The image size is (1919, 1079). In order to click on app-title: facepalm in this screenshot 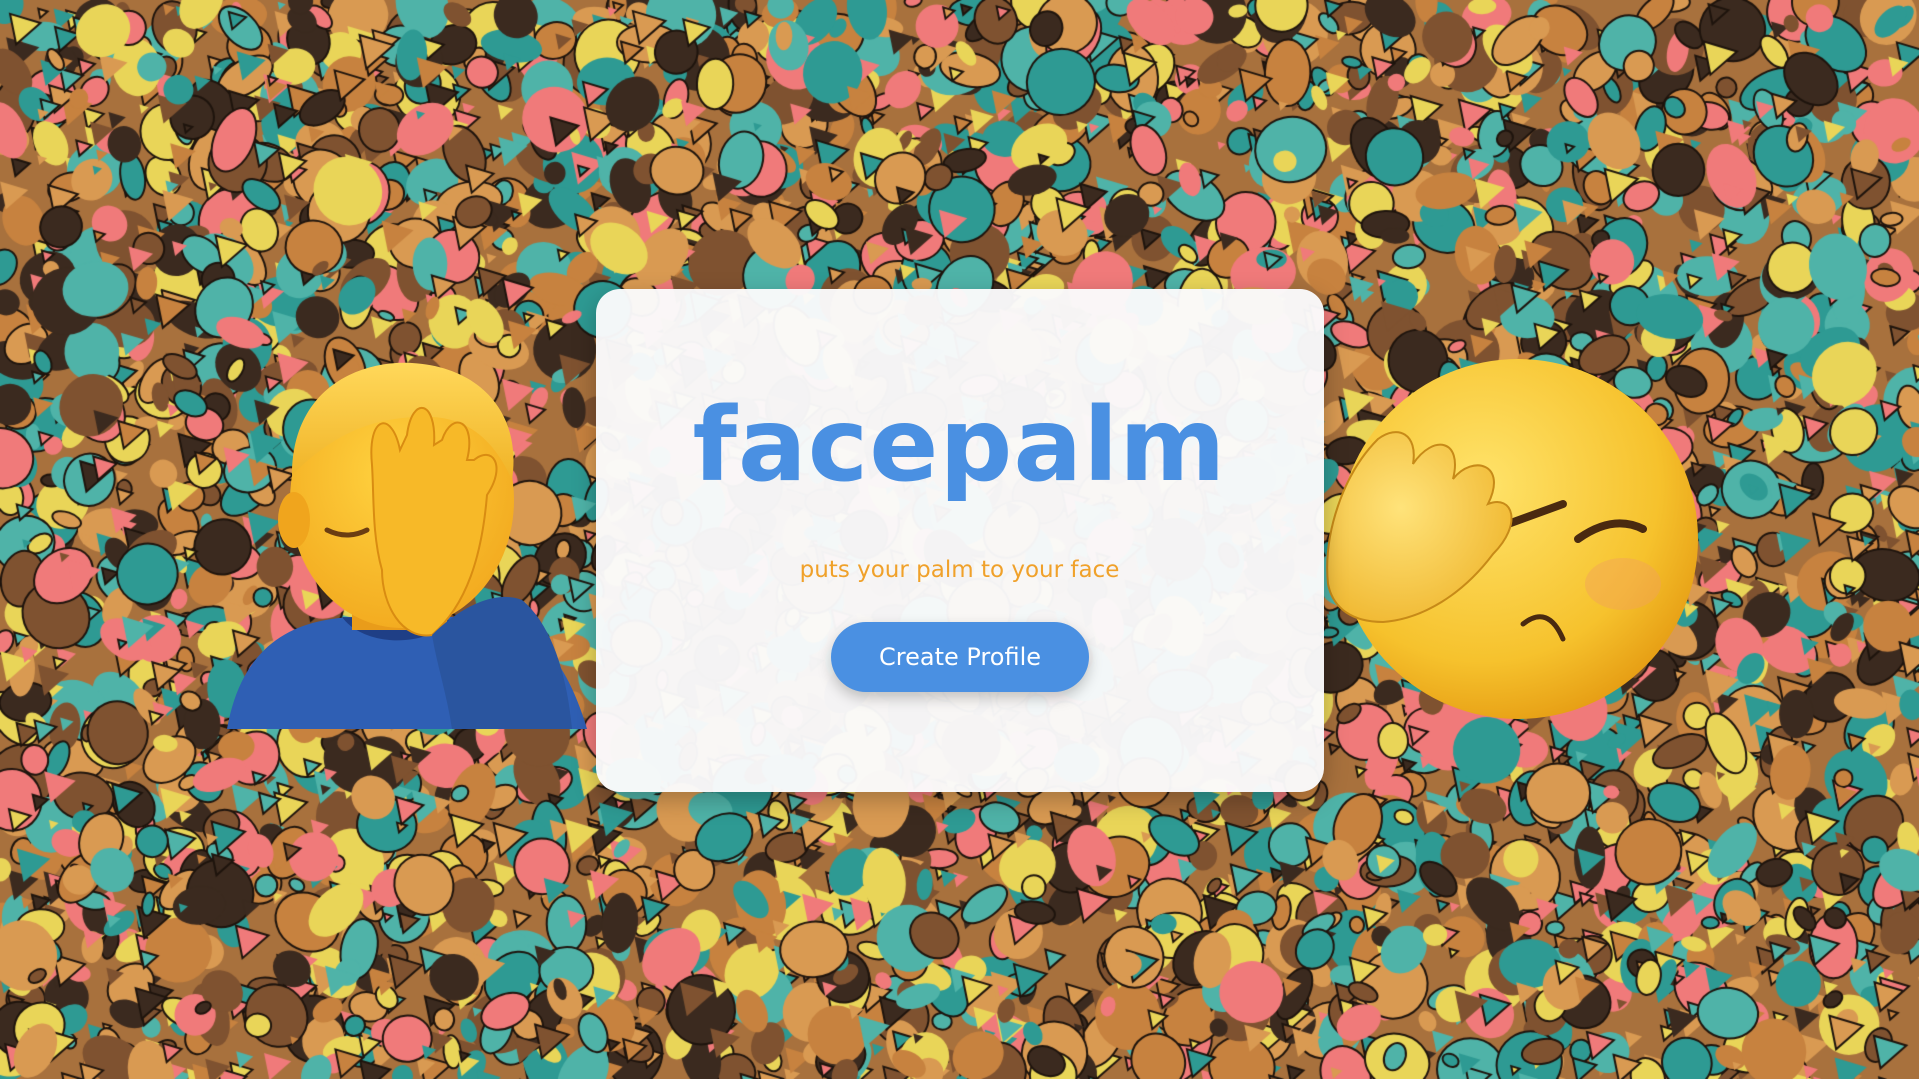, I will do `click(959, 445)`.